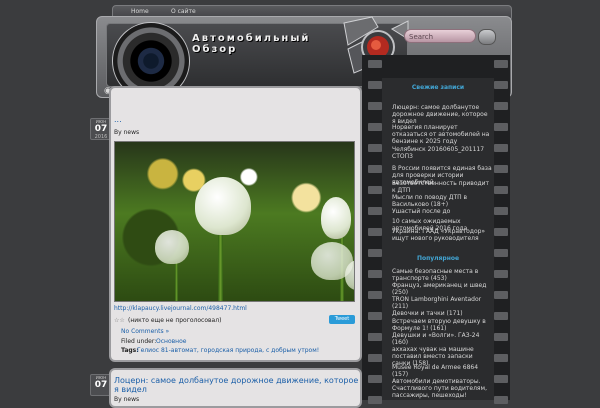 The width and height of the screenshot is (600, 408). I want to click on nav-about-link: О сайте, so click(183, 11).